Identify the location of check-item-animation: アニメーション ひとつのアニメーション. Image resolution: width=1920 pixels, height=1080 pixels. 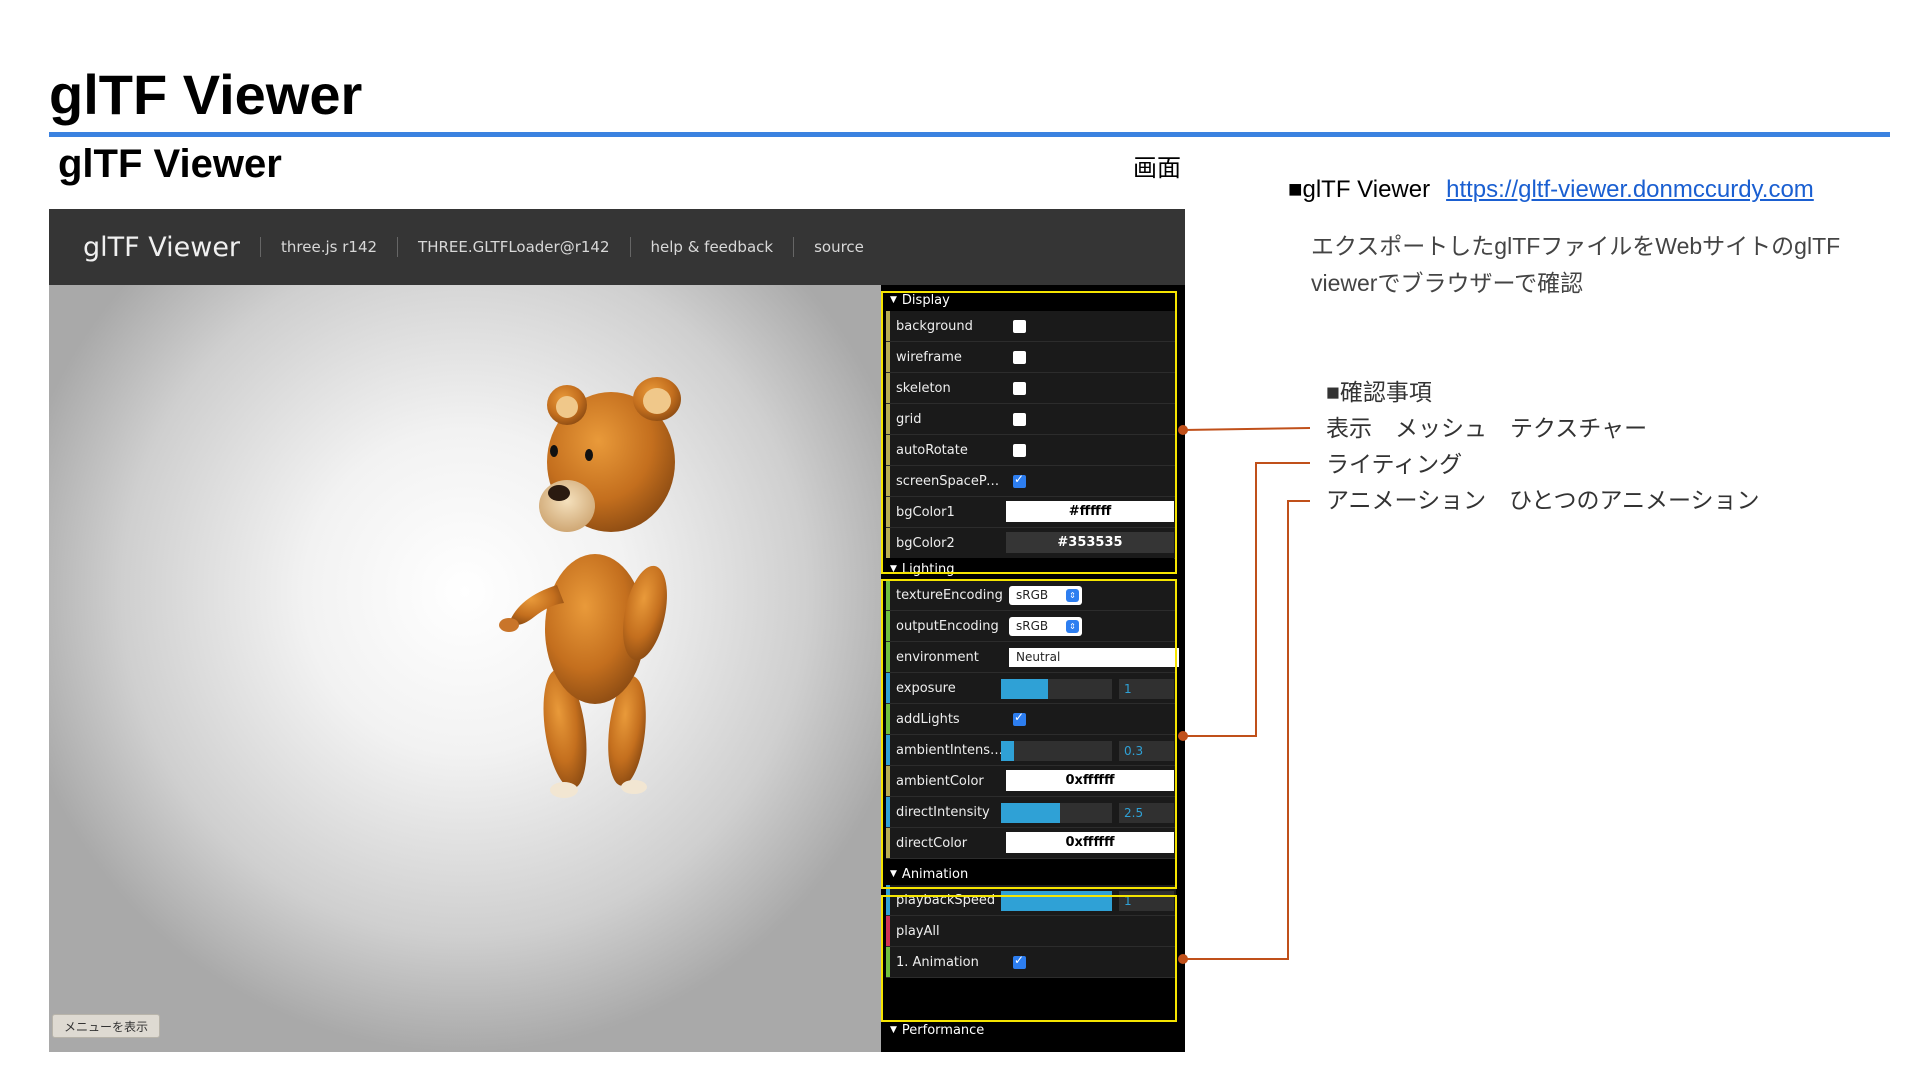
(1543, 500).